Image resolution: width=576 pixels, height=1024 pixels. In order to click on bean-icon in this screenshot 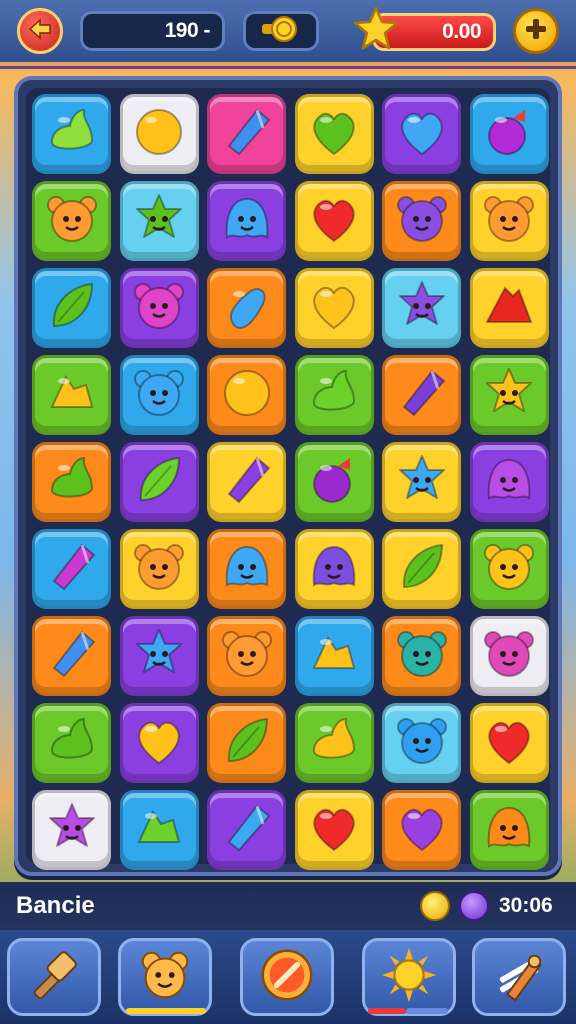, I will do `click(247, 308)`.